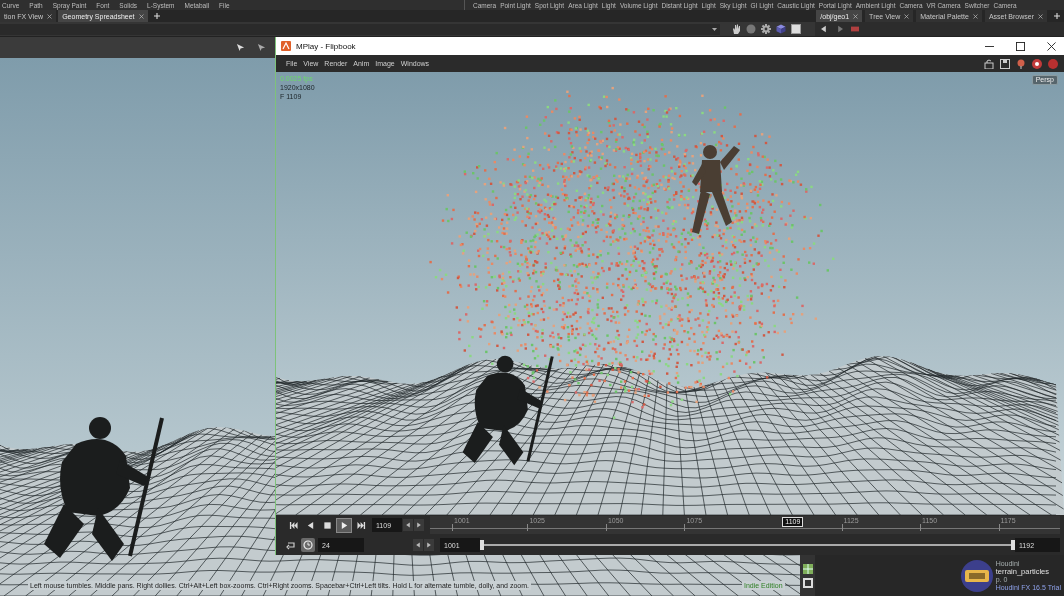 This screenshot has height=596, width=1064. Describe the element at coordinates (1021, 63) in the screenshot. I see `pin-icon` at that location.